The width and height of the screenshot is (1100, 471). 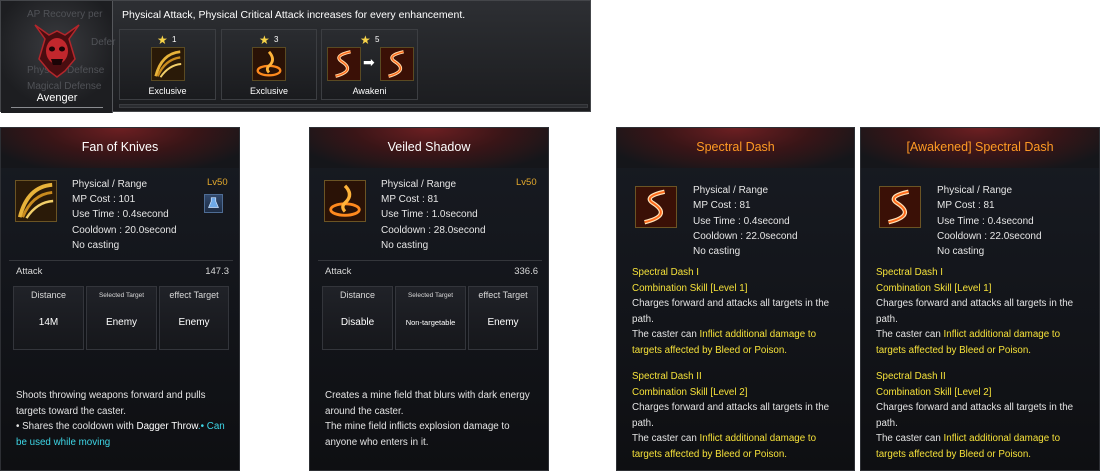 I want to click on cell-header: Distance, so click(x=48, y=295).